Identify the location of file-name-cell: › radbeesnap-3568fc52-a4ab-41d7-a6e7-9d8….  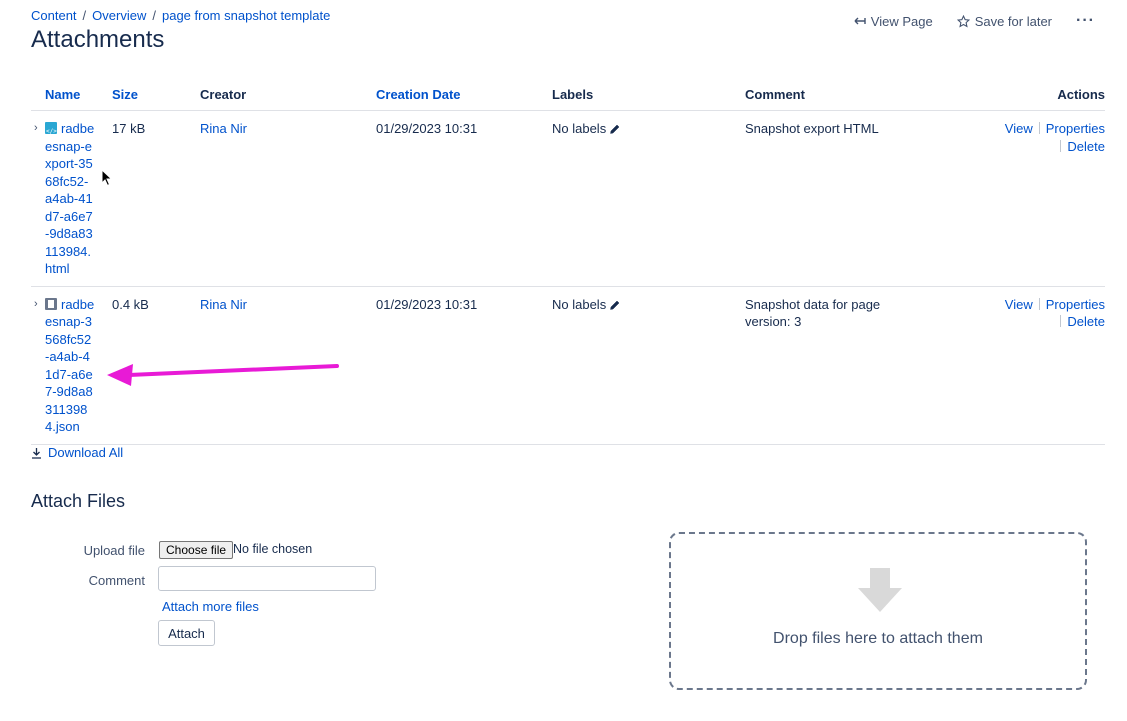
(69, 365).